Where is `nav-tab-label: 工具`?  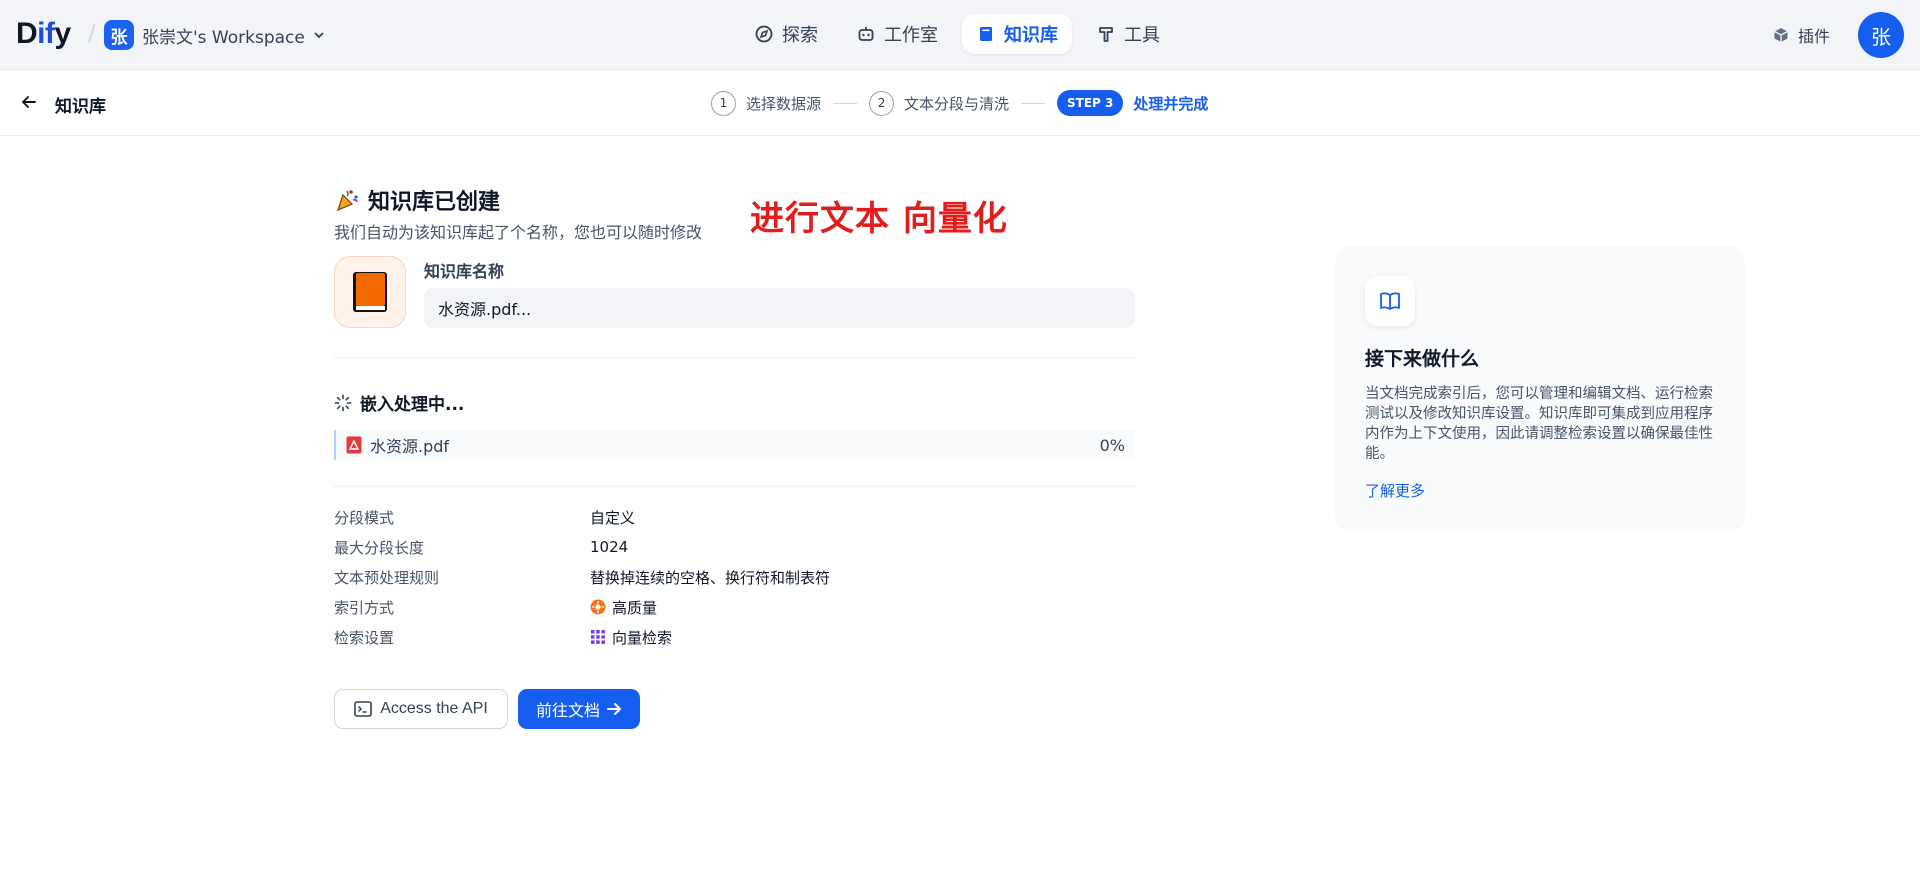
nav-tab-label: 工具 is located at coordinates (1142, 35).